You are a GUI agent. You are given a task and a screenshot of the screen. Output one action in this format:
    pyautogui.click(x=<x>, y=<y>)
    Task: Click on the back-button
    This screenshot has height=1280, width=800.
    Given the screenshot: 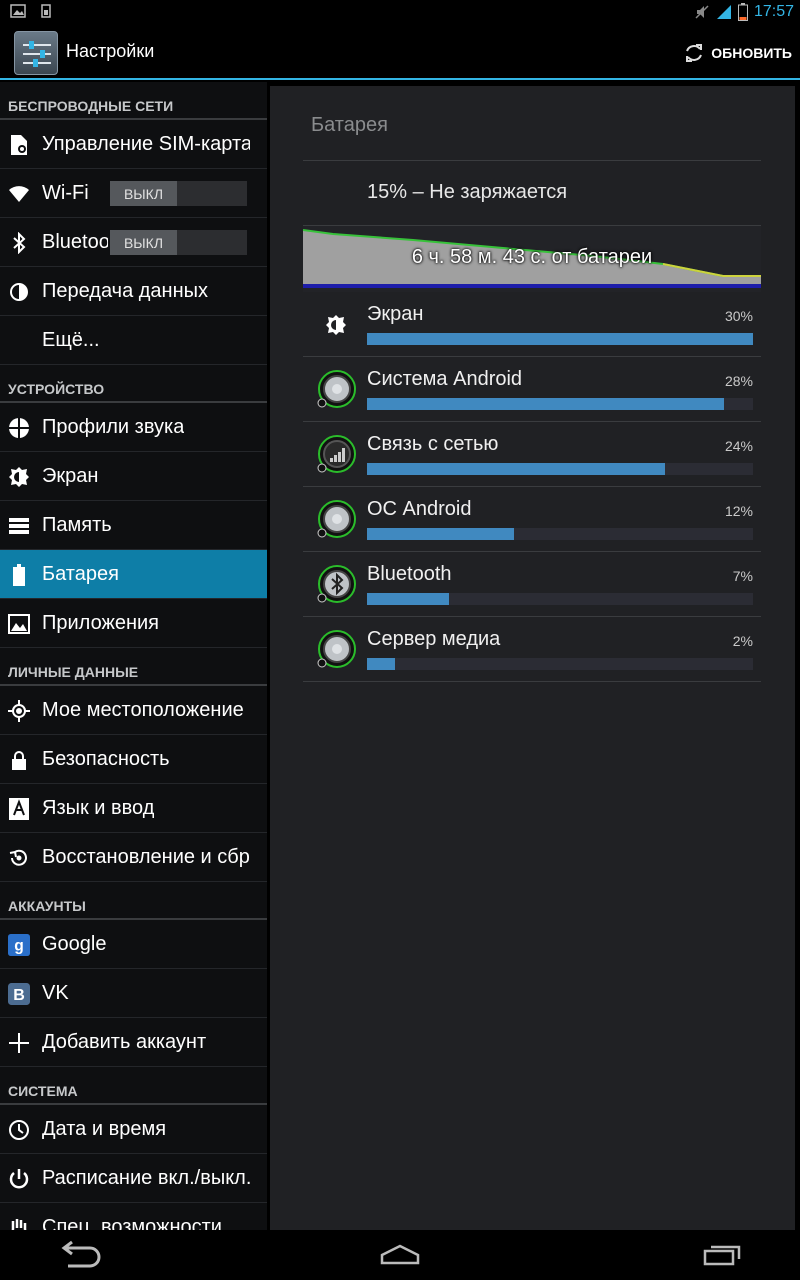 What is the action you would take?
    pyautogui.click(x=80, y=1254)
    